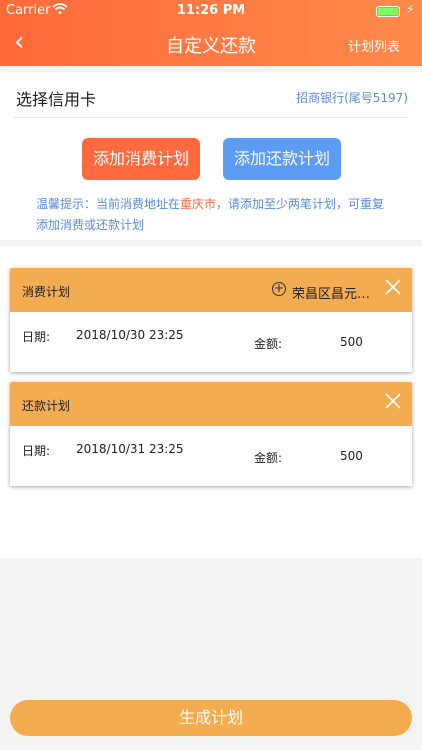 The image size is (422, 750). I want to click on status-bar: Carrier 11:26 PM ⚡, so click(211, 11).